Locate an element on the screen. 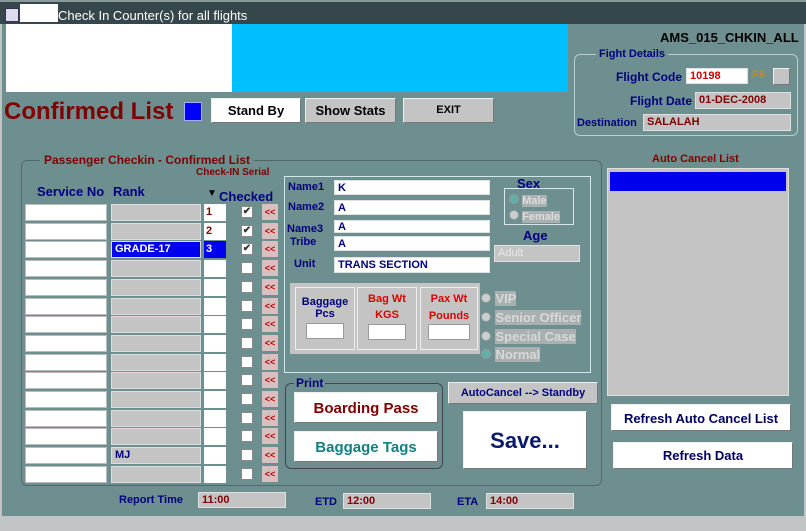 The height and width of the screenshot is (531, 806). rank-cell: MJ is located at coordinates (156, 456).